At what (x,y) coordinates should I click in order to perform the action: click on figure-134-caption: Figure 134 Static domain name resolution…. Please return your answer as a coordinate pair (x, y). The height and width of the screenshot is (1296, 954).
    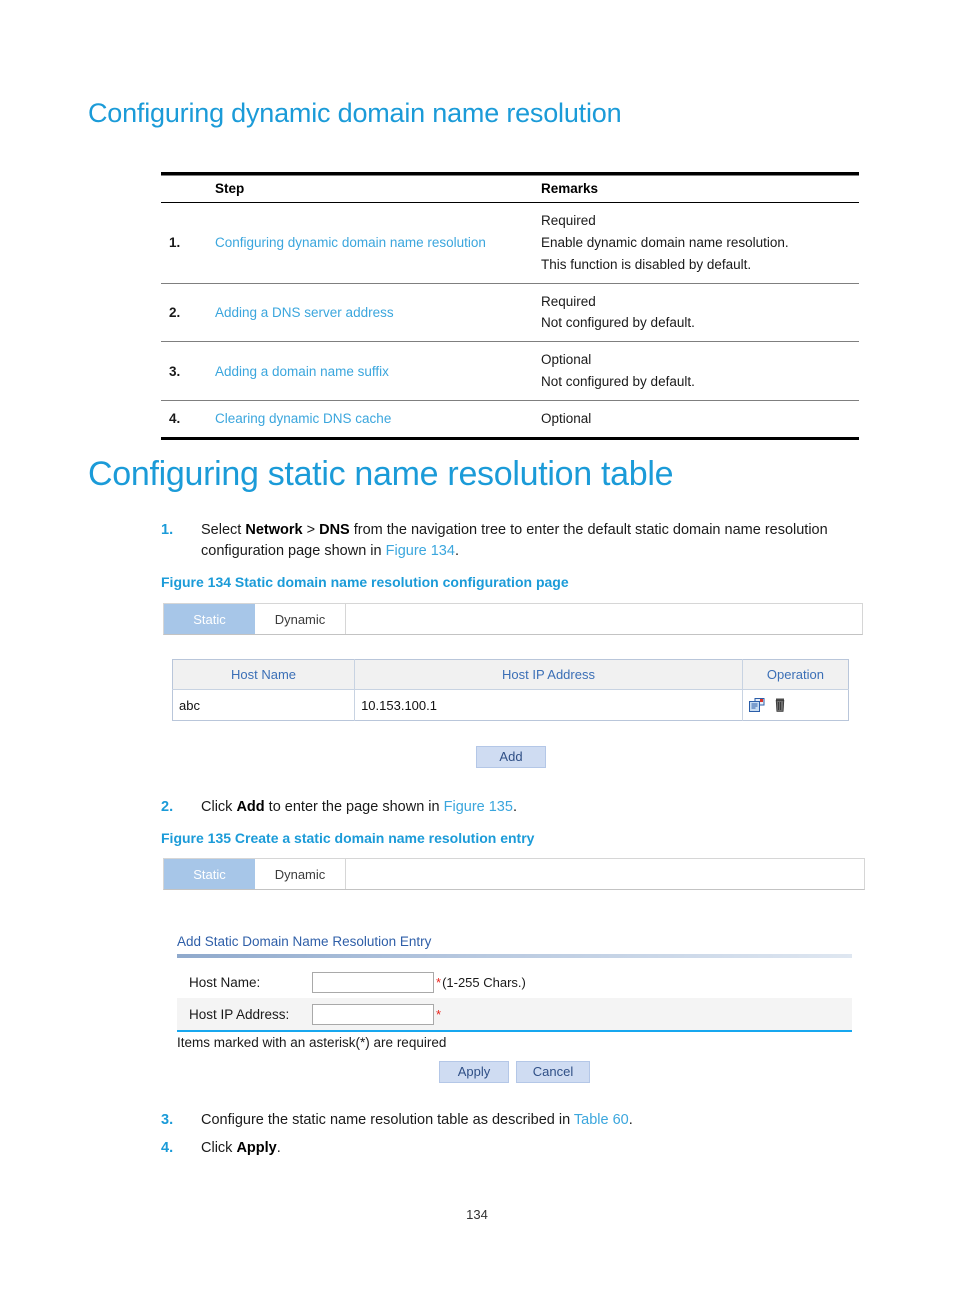
    Looking at the image, I should click on (365, 582).